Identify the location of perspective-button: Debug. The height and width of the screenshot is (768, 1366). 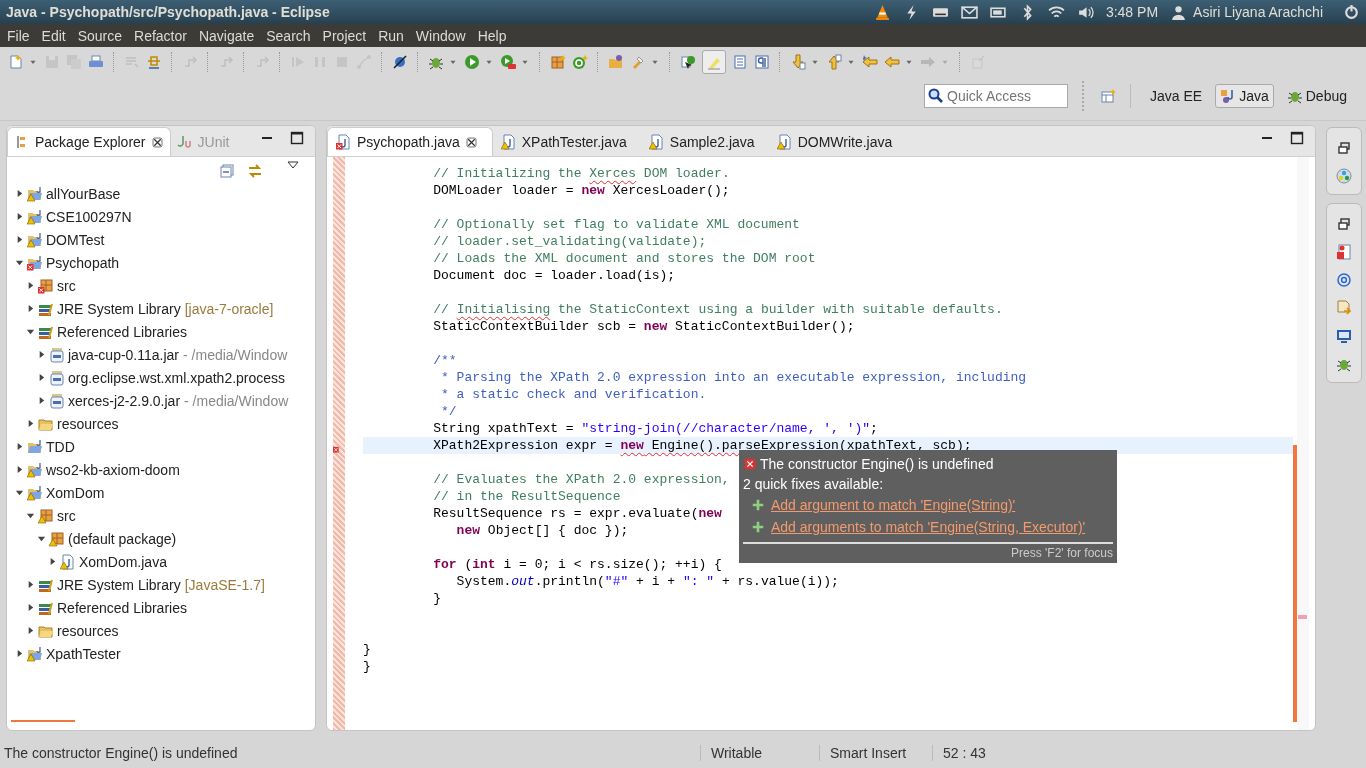
(1316, 96).